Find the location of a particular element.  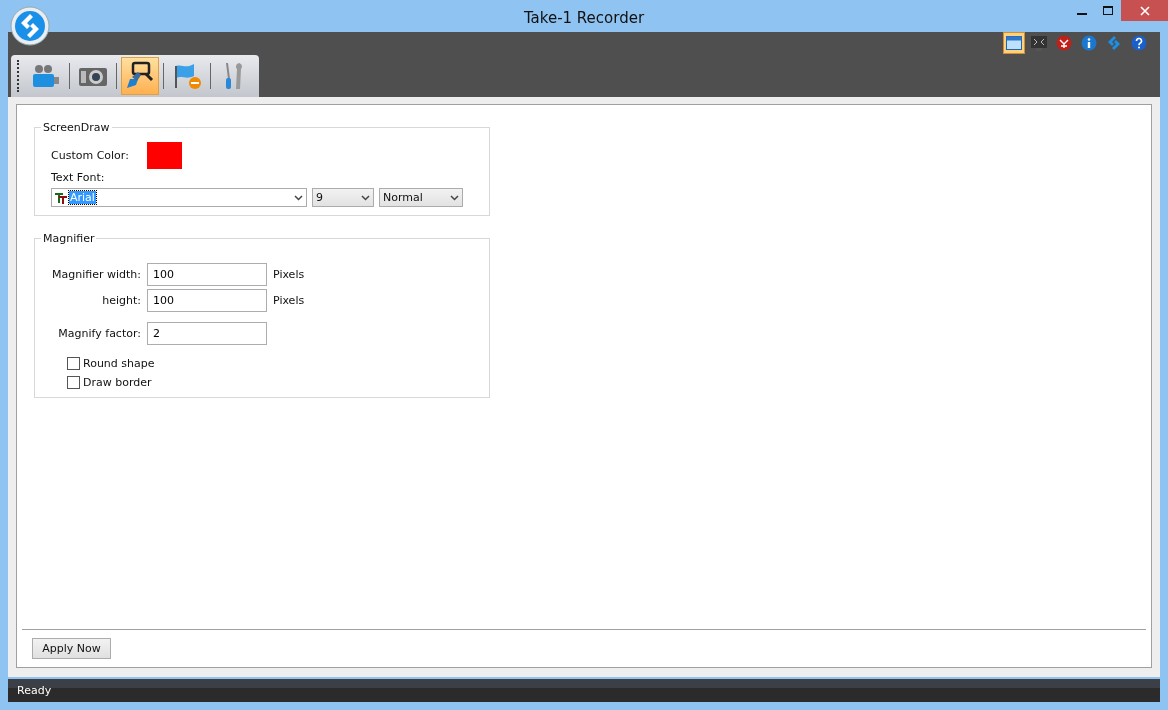

font-icon is located at coordinates (61, 197).